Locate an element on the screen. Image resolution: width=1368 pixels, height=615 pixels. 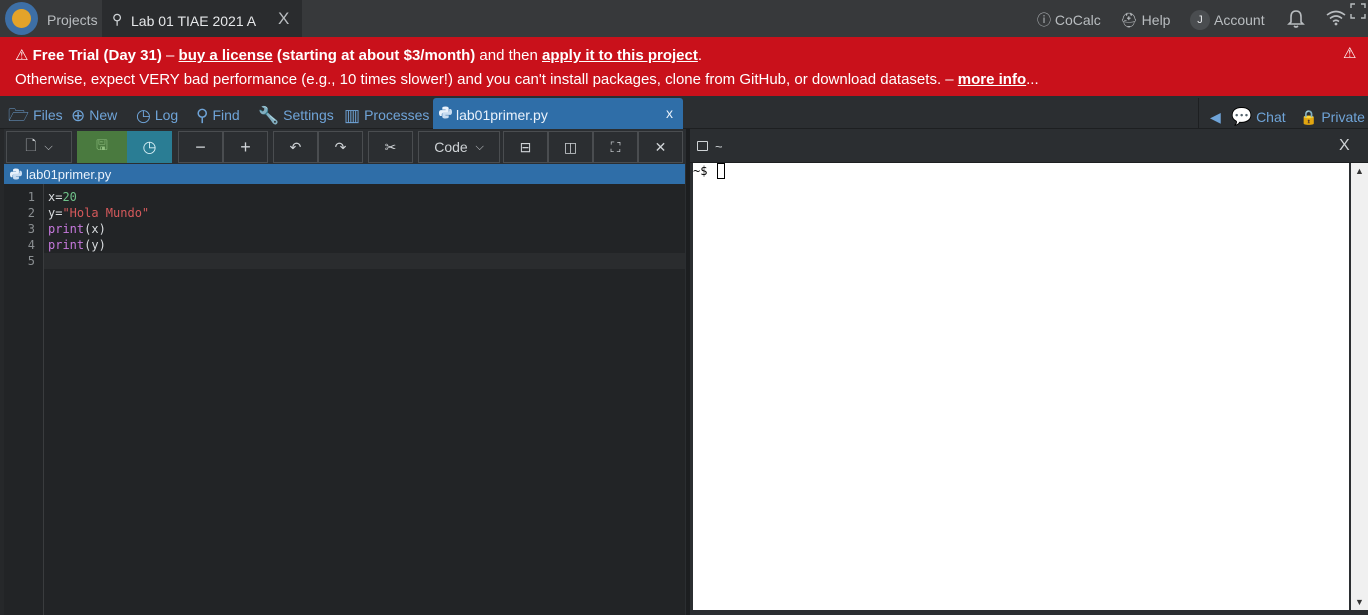
log-button: ◷ Log is located at coordinates (157, 112).